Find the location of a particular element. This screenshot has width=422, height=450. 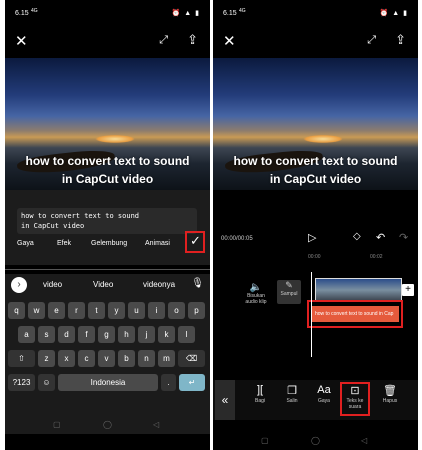

key-f: f is located at coordinates (86, 334).